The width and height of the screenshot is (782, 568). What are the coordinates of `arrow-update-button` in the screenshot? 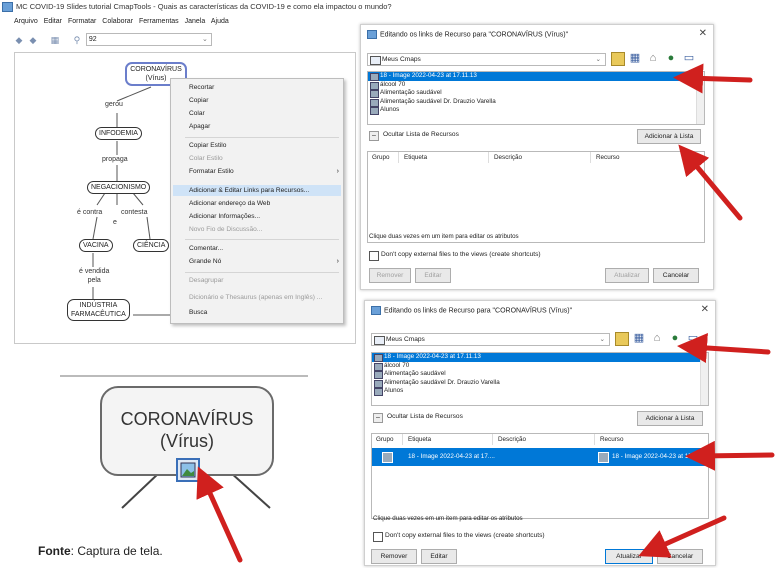 It's located at (682, 536).